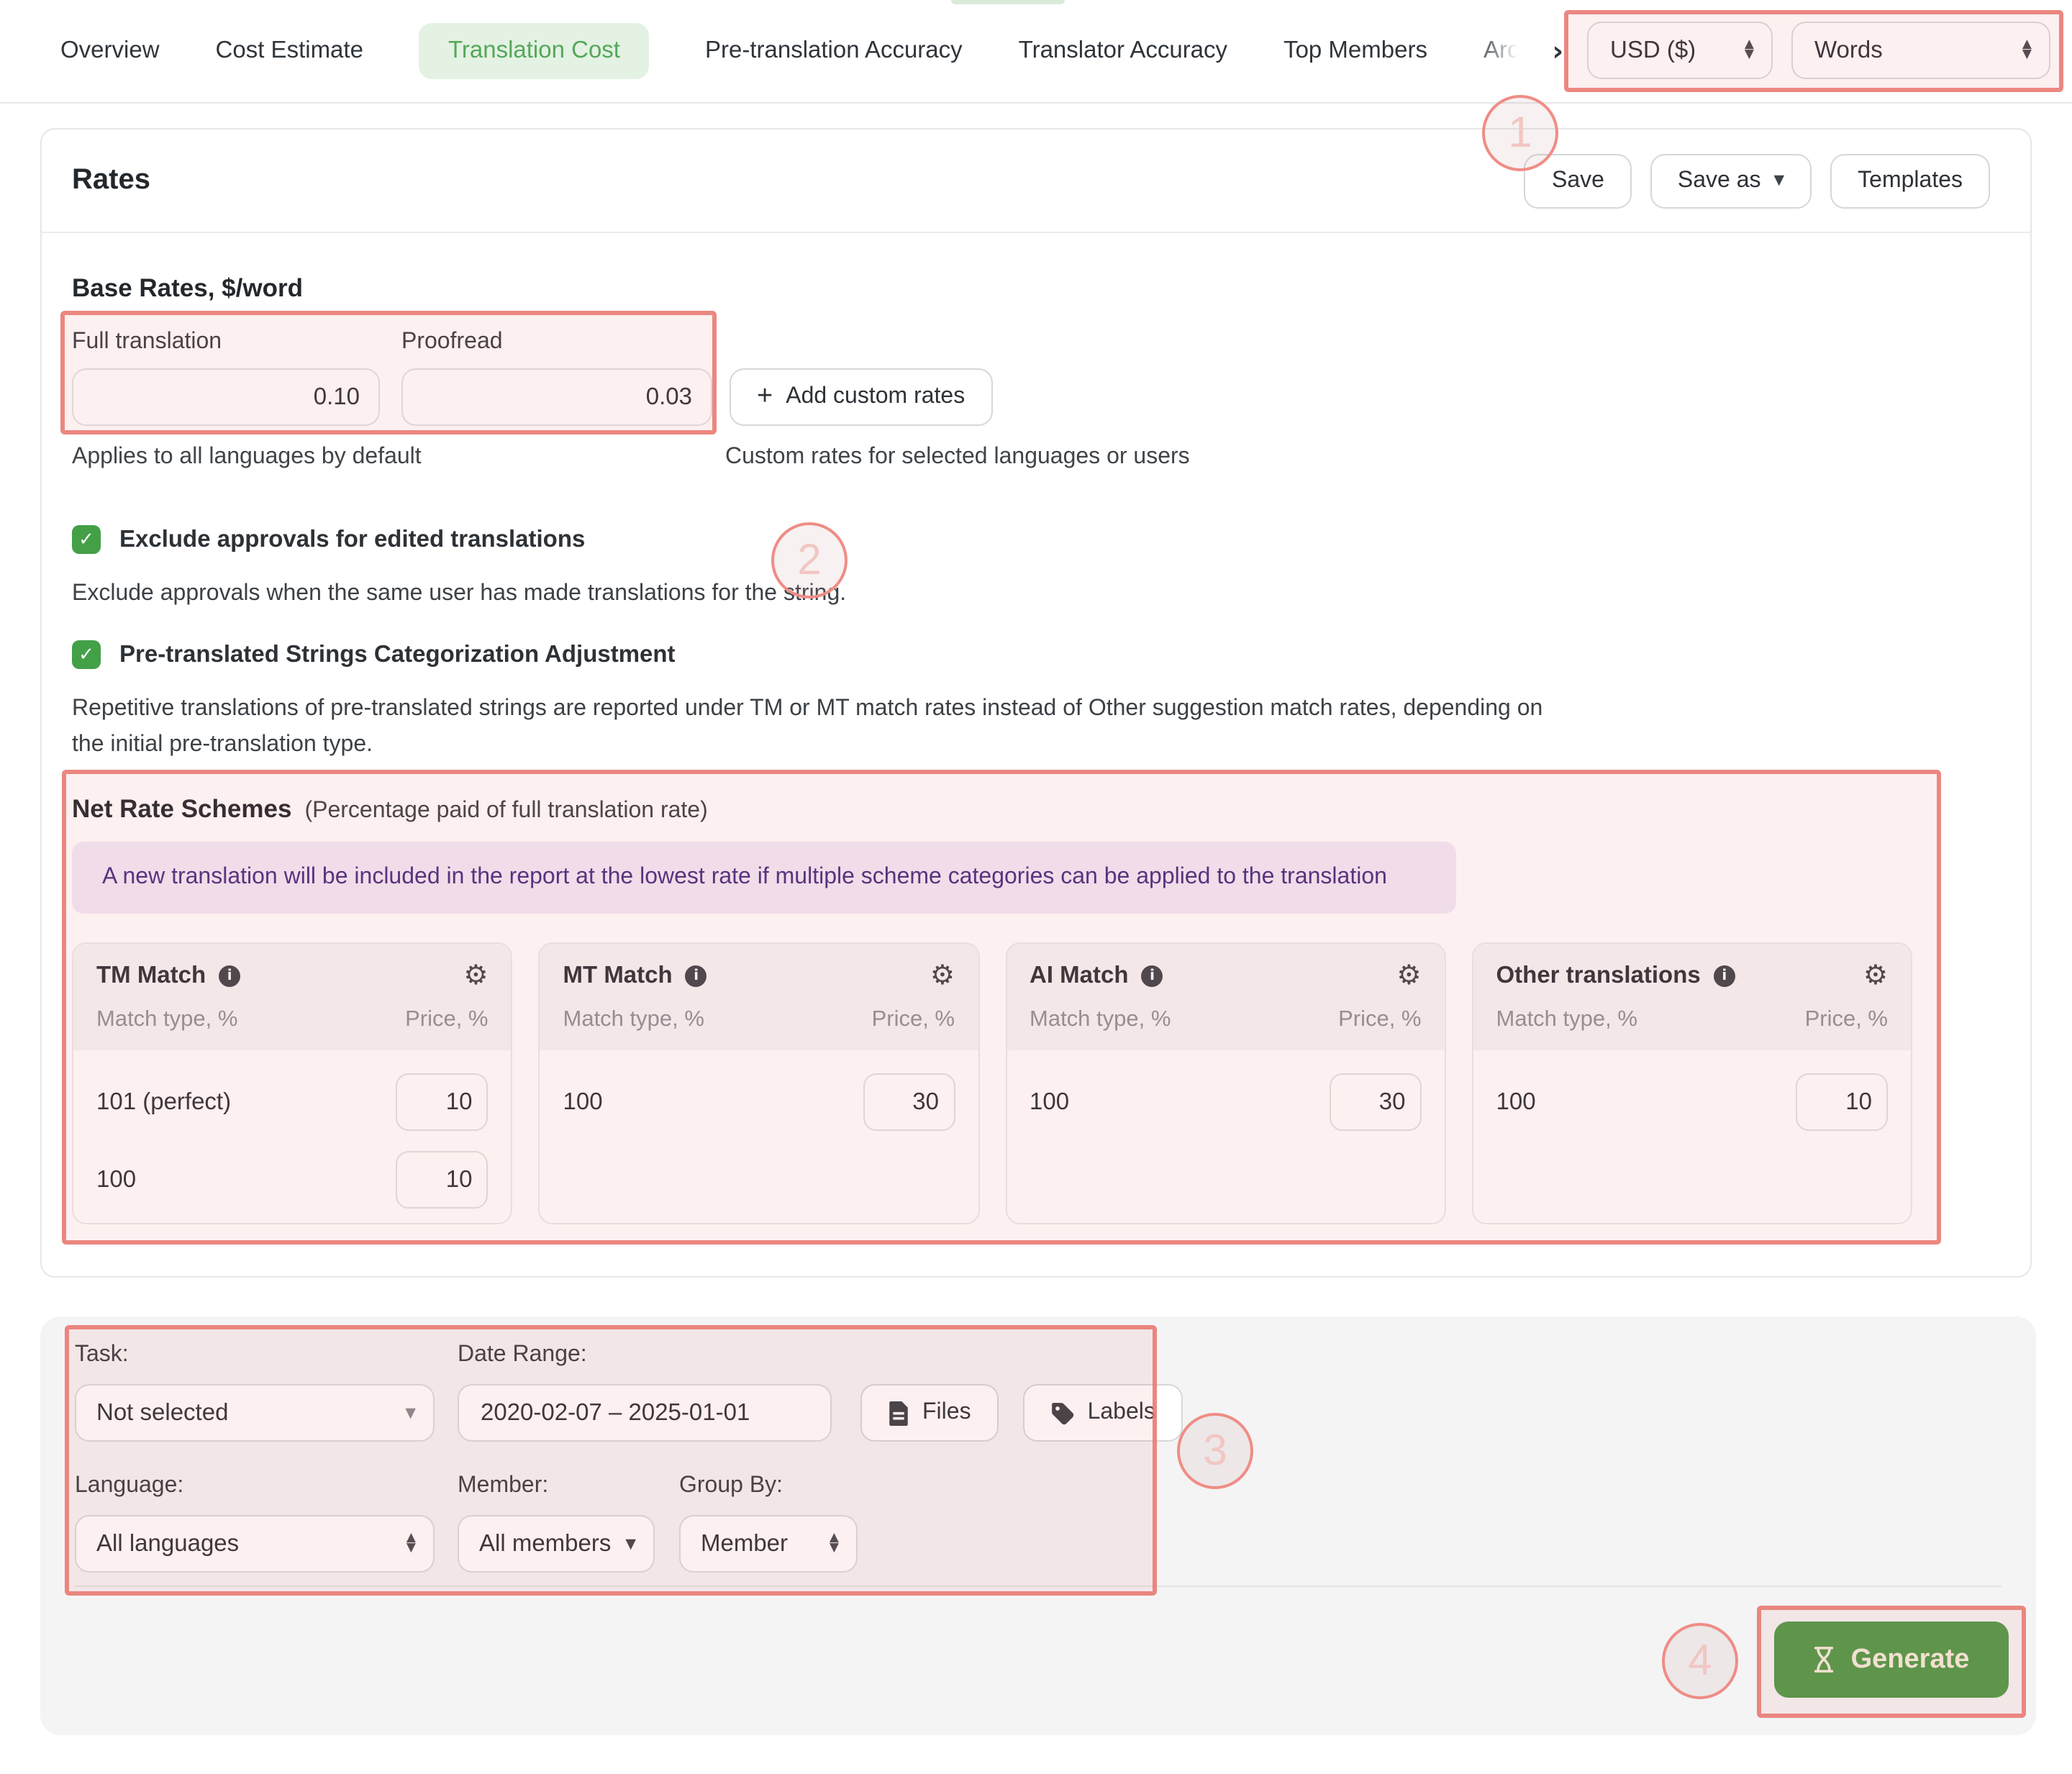 This screenshot has height=1774, width=2072. Describe the element at coordinates (255, 1413) in the screenshot. I see `task-select: Not selected` at that location.